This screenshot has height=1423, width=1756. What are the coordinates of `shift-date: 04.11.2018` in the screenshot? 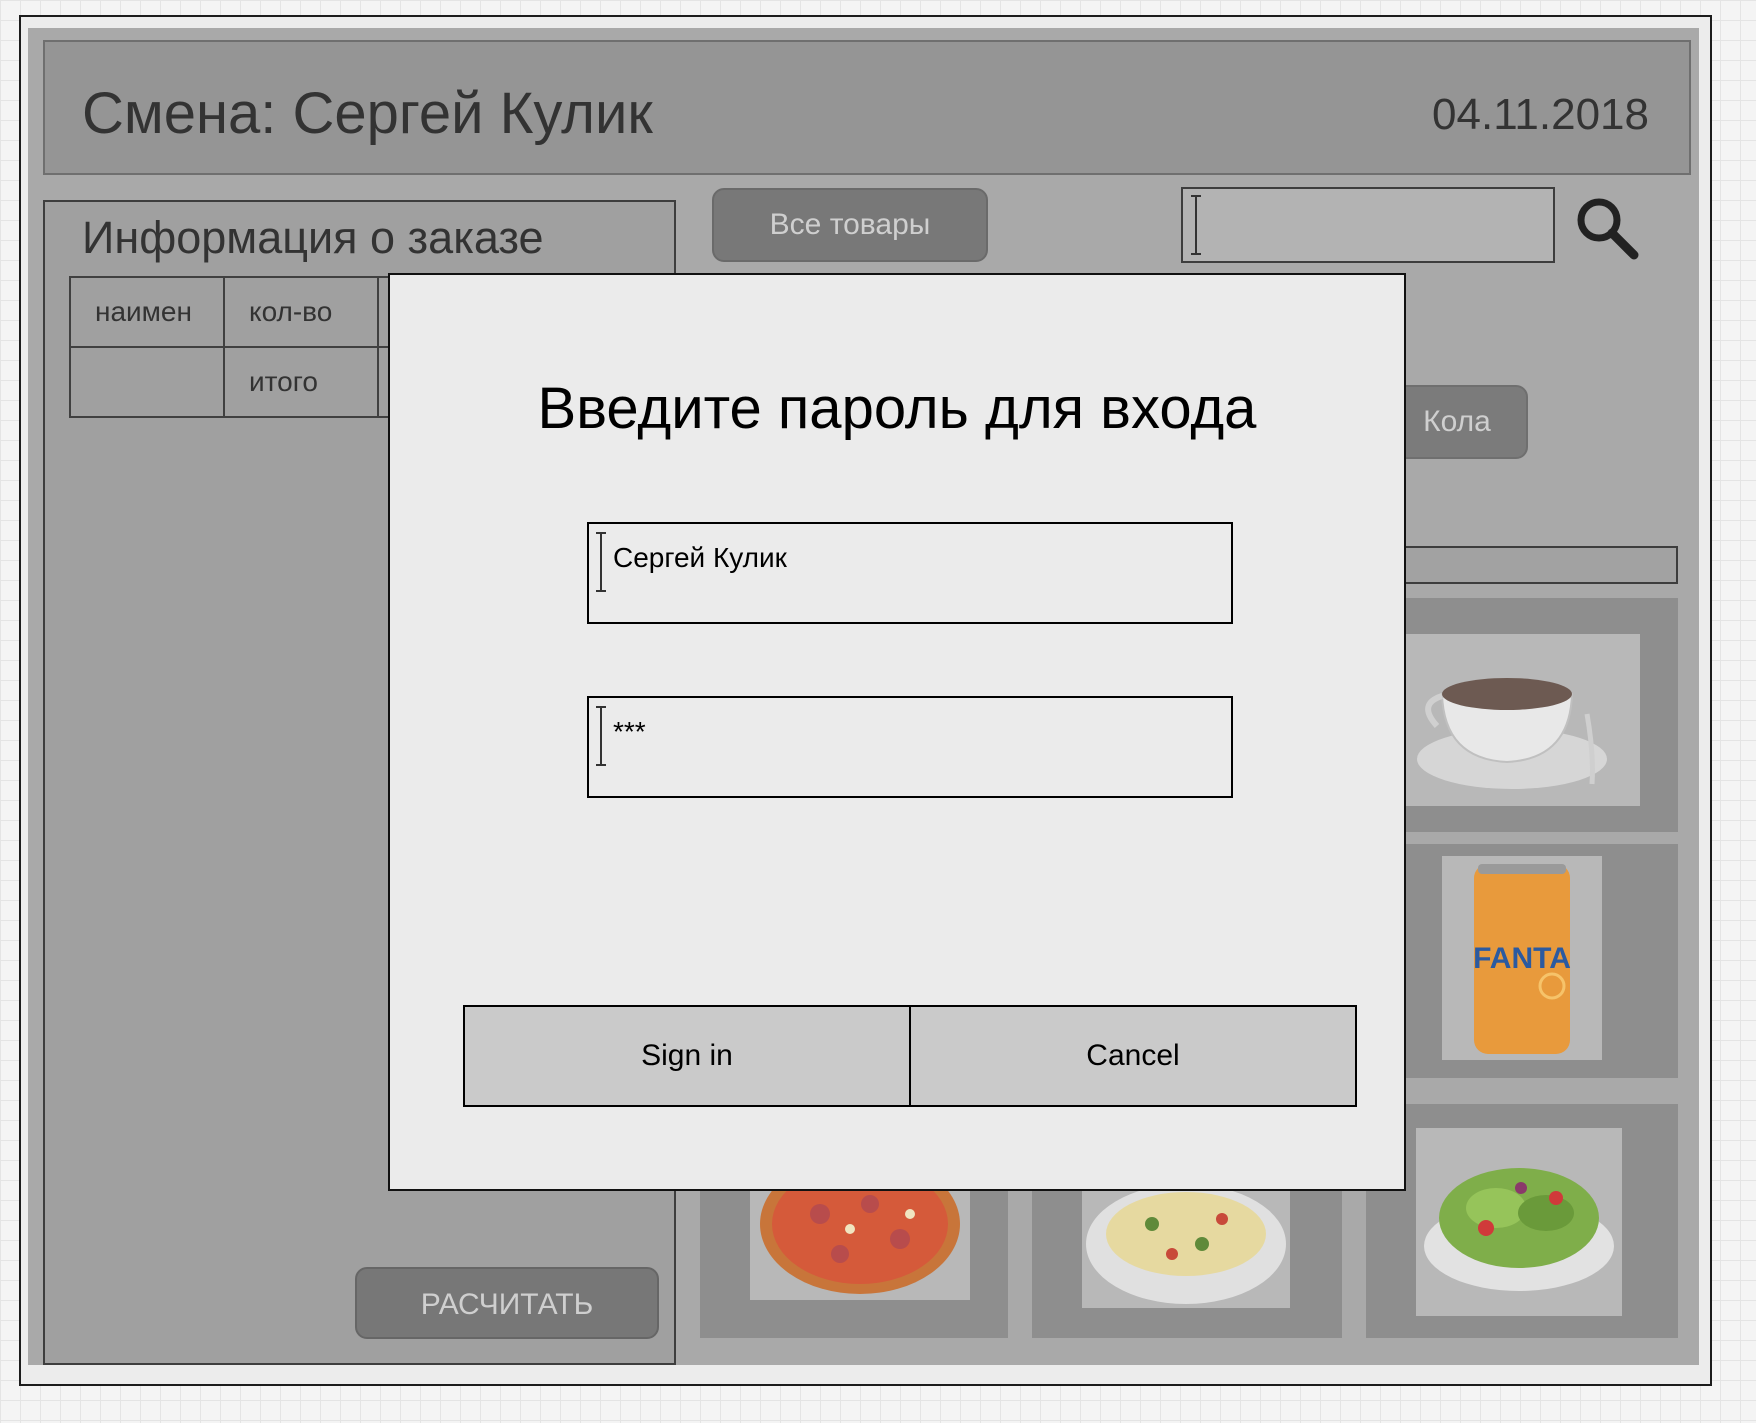 It's located at (1540, 114).